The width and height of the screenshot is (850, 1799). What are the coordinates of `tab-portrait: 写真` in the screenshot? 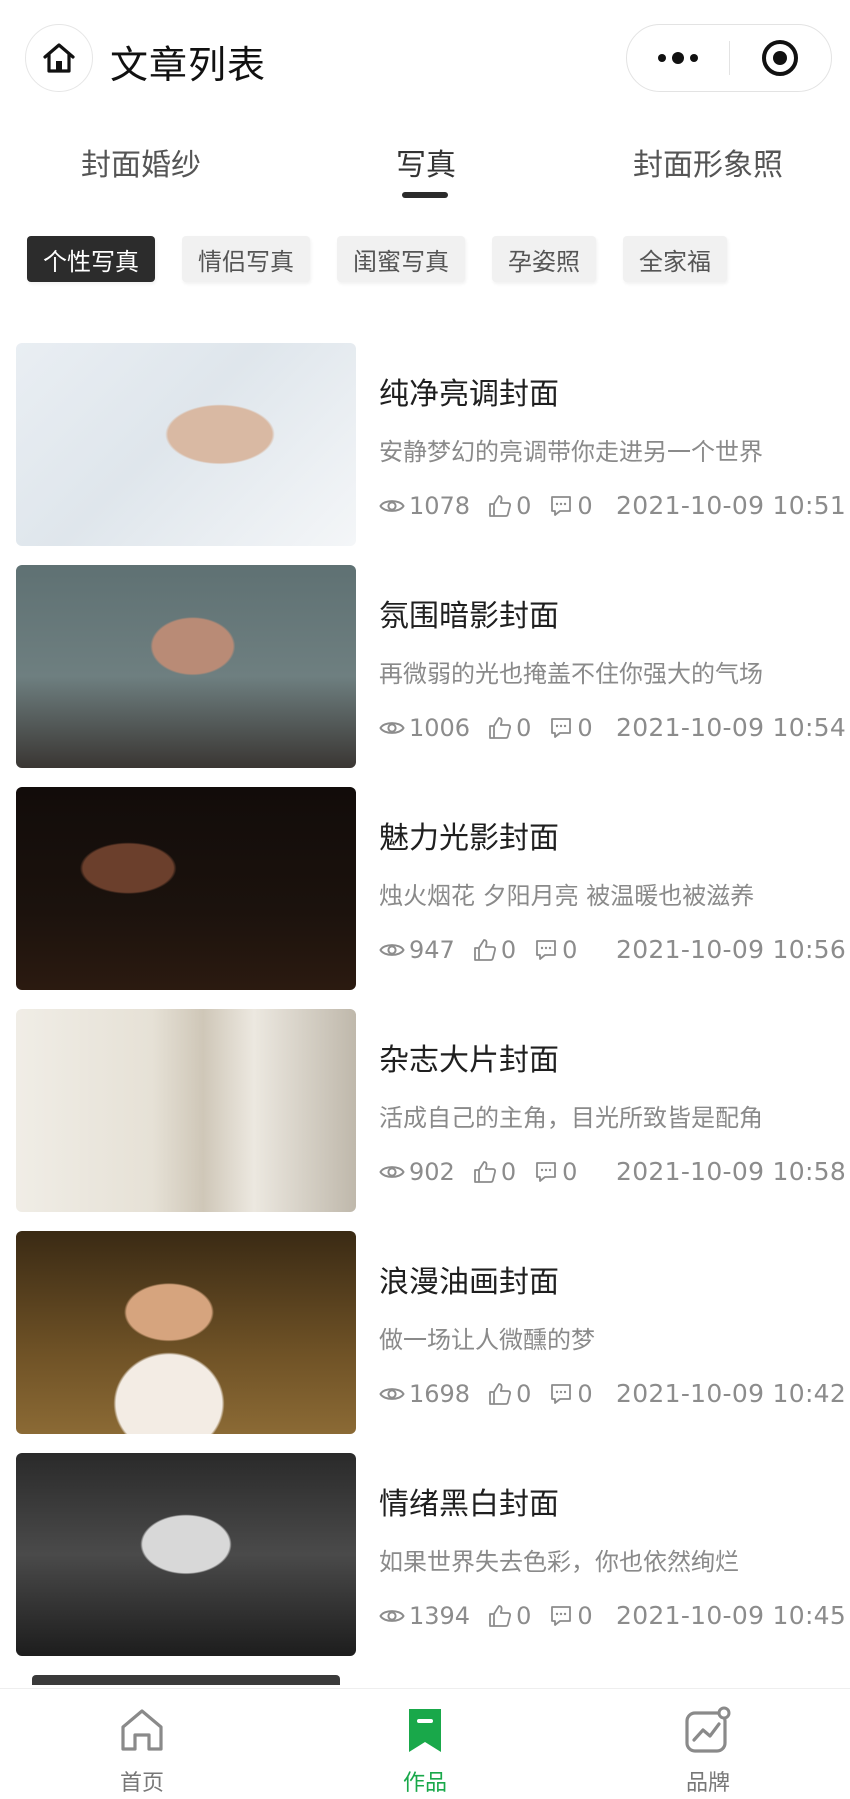 It's located at (426, 162).